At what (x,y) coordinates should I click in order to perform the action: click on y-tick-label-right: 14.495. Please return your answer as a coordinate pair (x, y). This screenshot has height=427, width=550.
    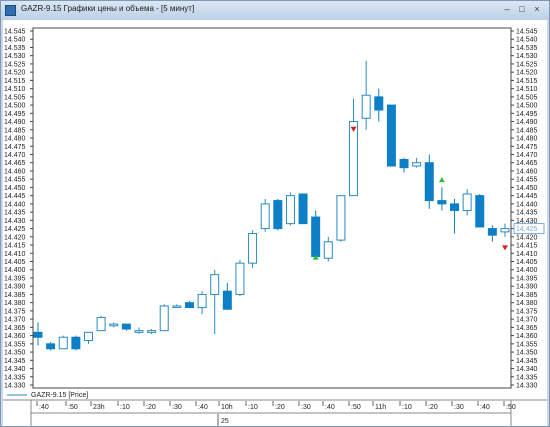
    Looking at the image, I should click on (527, 114).